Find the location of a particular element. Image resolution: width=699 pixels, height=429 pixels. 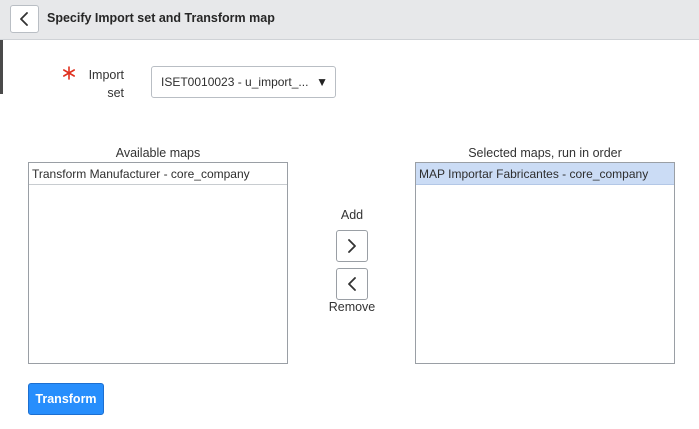

selected-maps-label: Selected maps, run in order is located at coordinates (545, 153).